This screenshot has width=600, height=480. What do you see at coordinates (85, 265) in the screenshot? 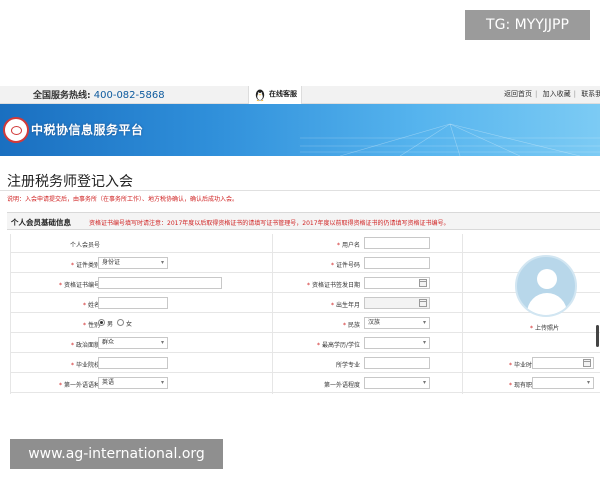
I see `cert-type-label: * 证件类别` at bounding box center [85, 265].